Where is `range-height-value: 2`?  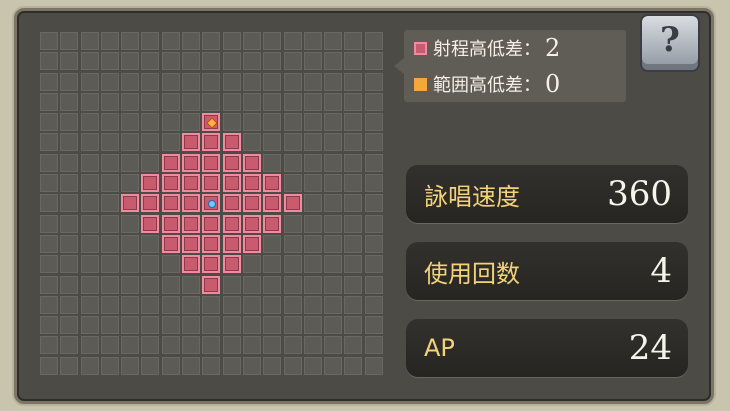 range-height-value: 2 is located at coordinates (553, 48).